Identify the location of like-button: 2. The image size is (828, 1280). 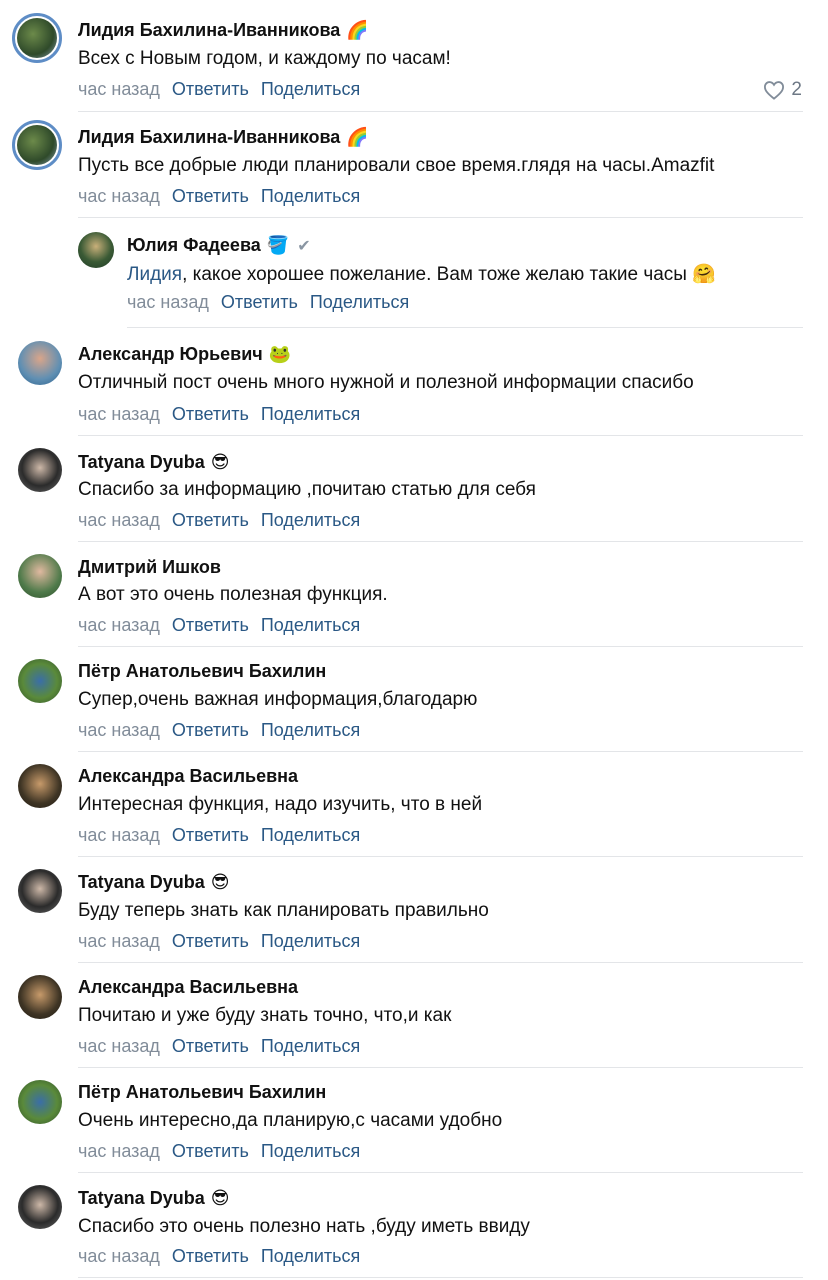
(782, 90).